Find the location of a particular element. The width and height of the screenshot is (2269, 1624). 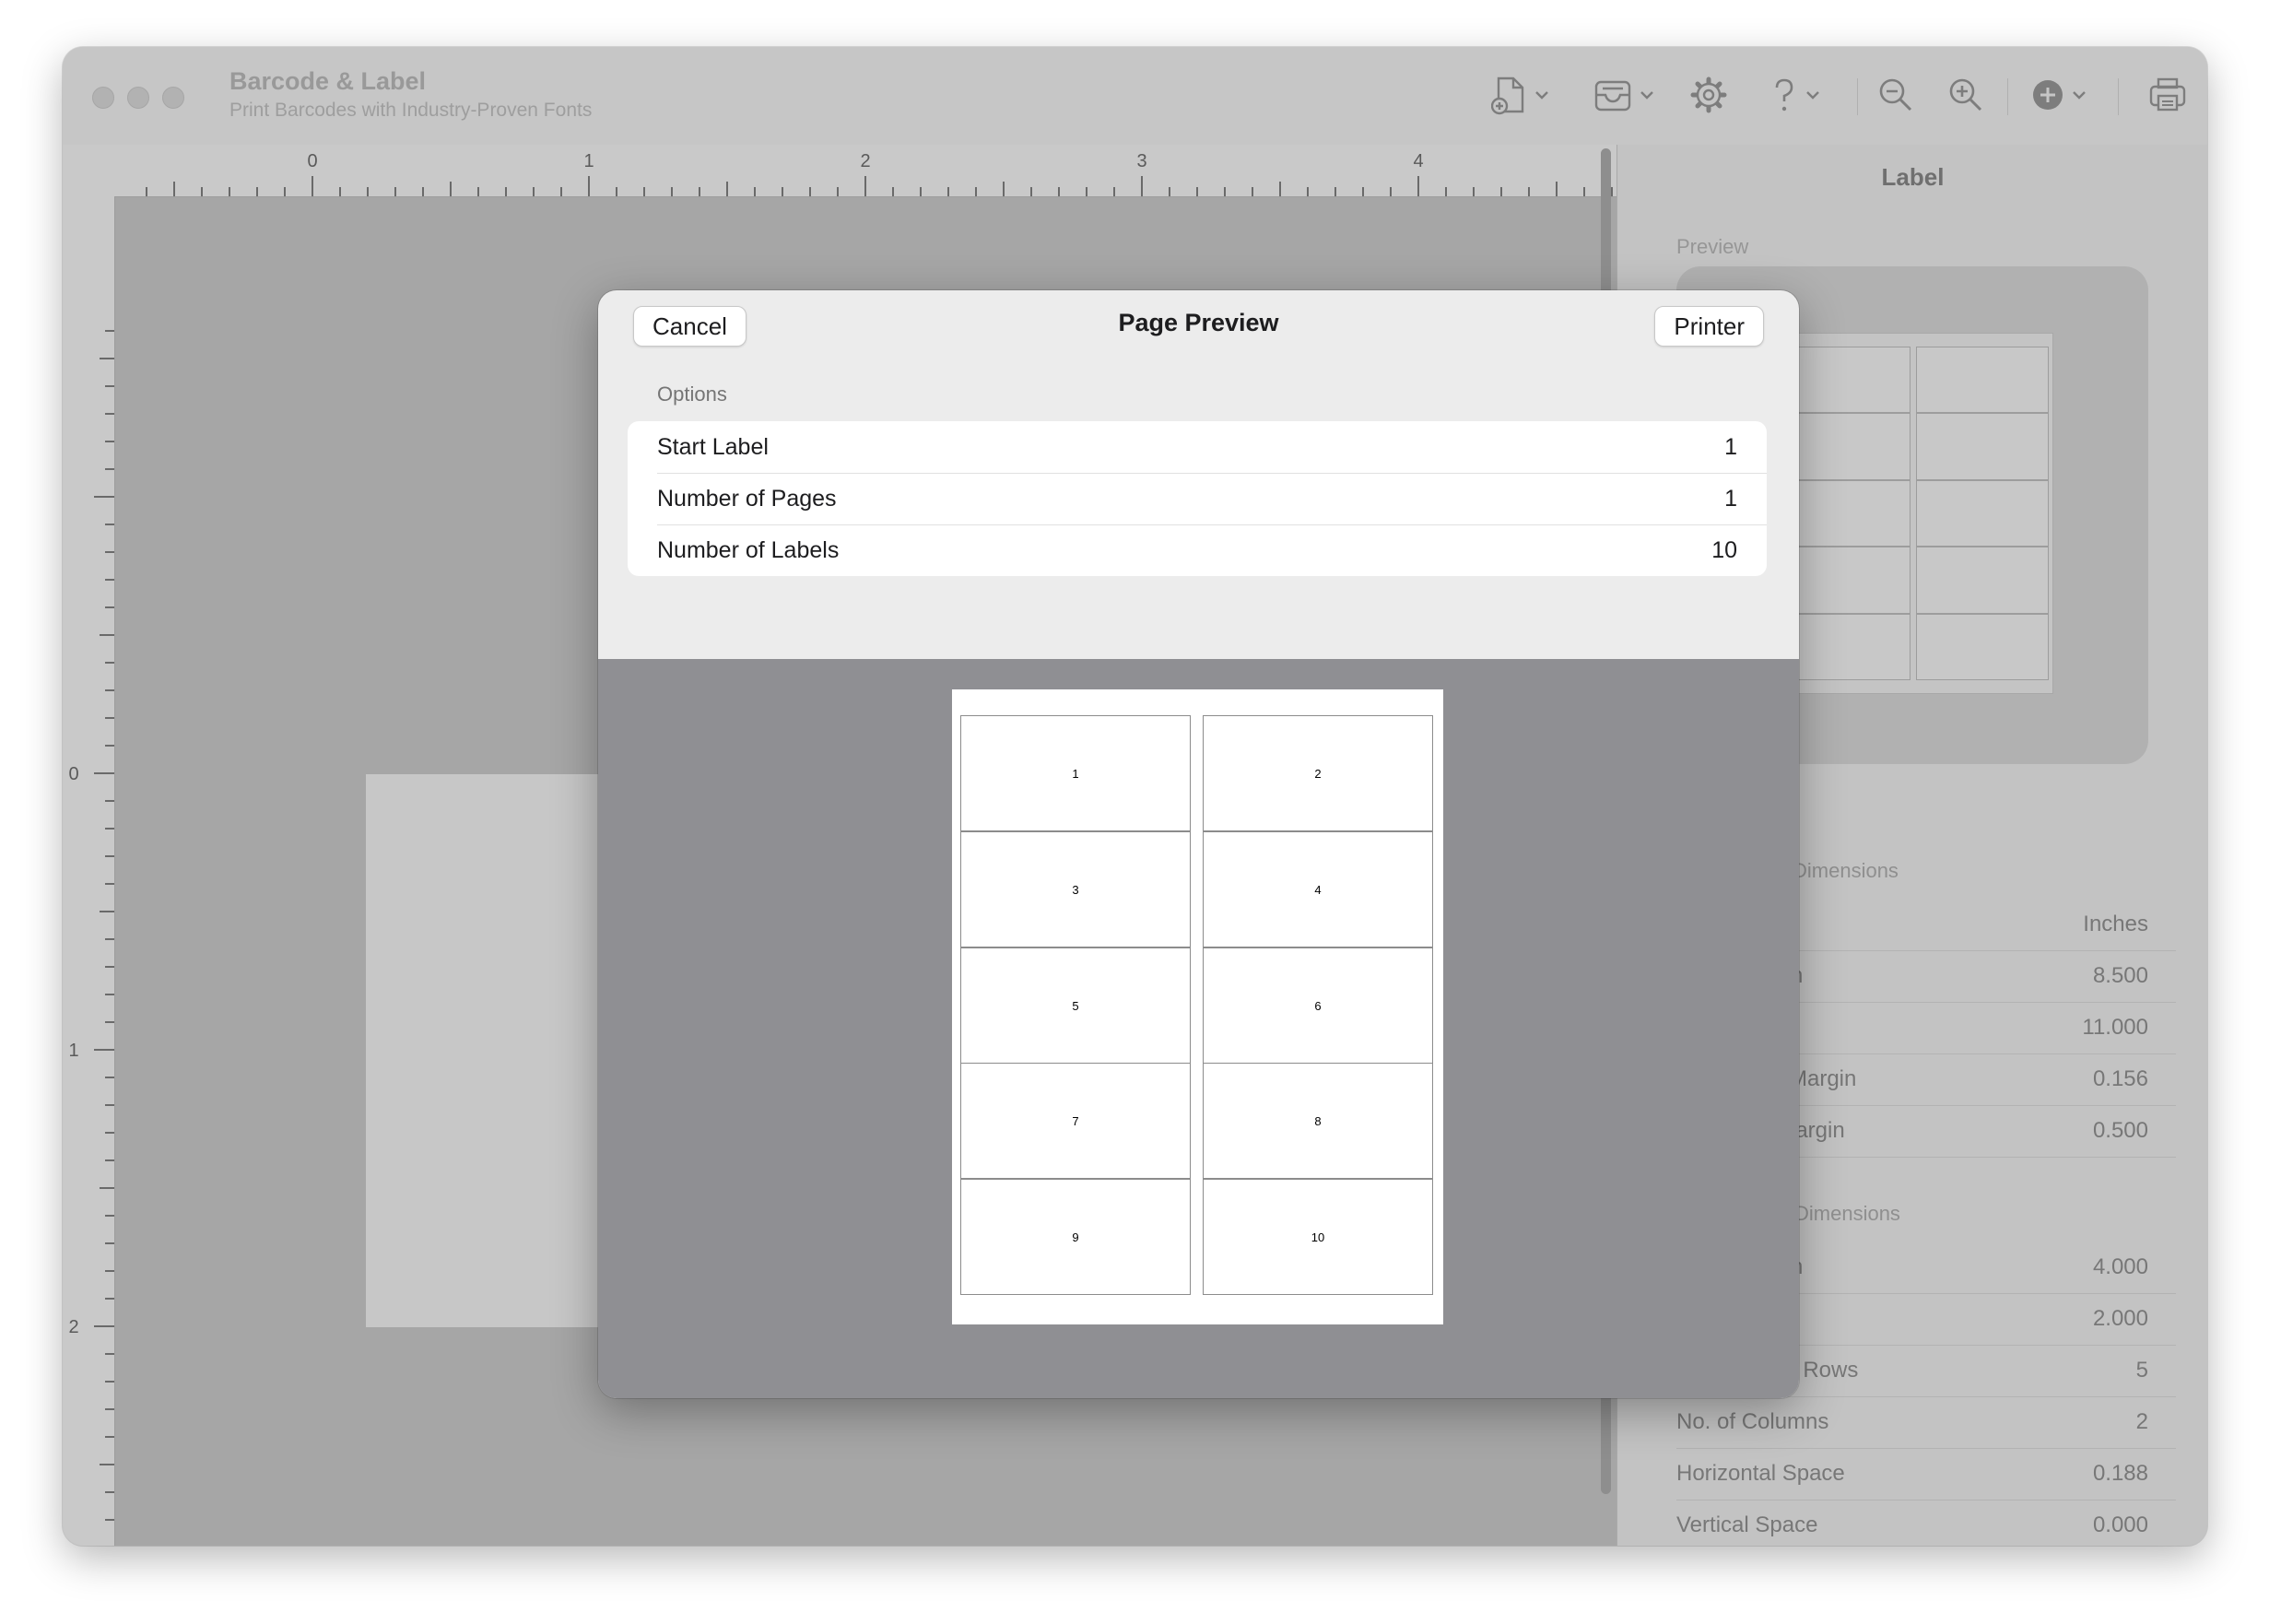

preview-label-cell: 8 is located at coordinates (1318, 1121).